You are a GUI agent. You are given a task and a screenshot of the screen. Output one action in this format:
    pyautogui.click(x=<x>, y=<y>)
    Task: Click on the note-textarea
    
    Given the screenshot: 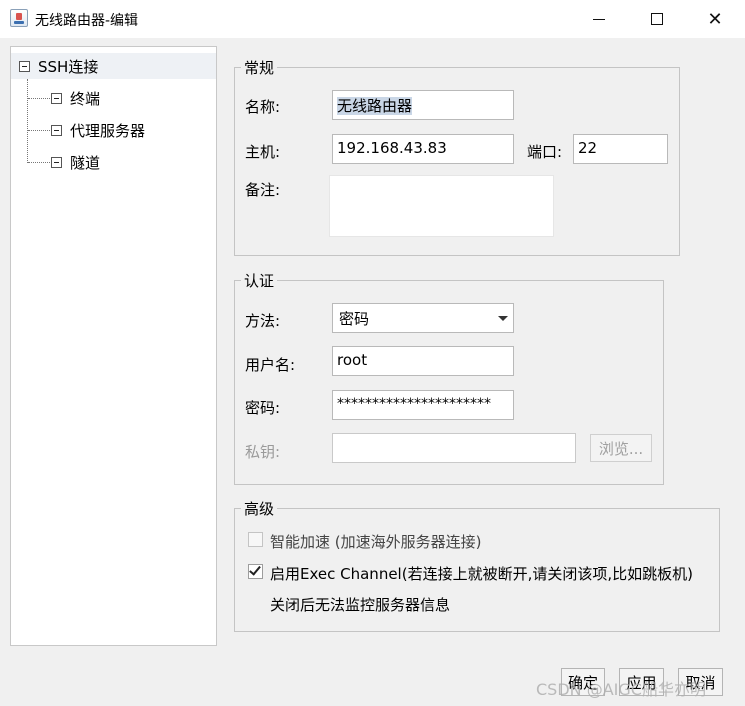 What is the action you would take?
    pyautogui.click(x=441, y=206)
    